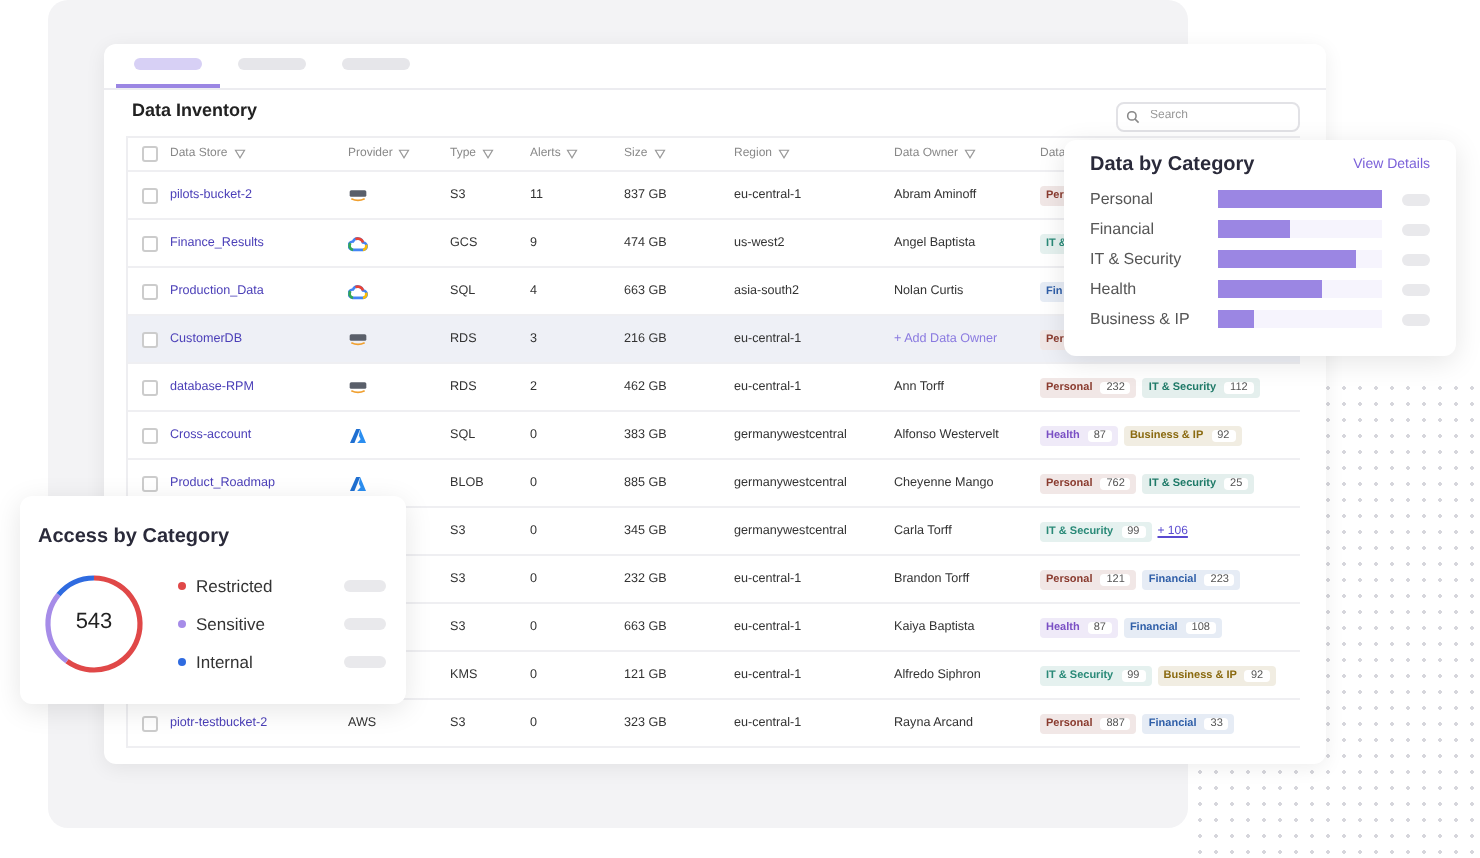 Image resolution: width=1480 pixels, height=858 pixels. What do you see at coordinates (234, 586) in the screenshot?
I see `legend-label: Restricted` at bounding box center [234, 586].